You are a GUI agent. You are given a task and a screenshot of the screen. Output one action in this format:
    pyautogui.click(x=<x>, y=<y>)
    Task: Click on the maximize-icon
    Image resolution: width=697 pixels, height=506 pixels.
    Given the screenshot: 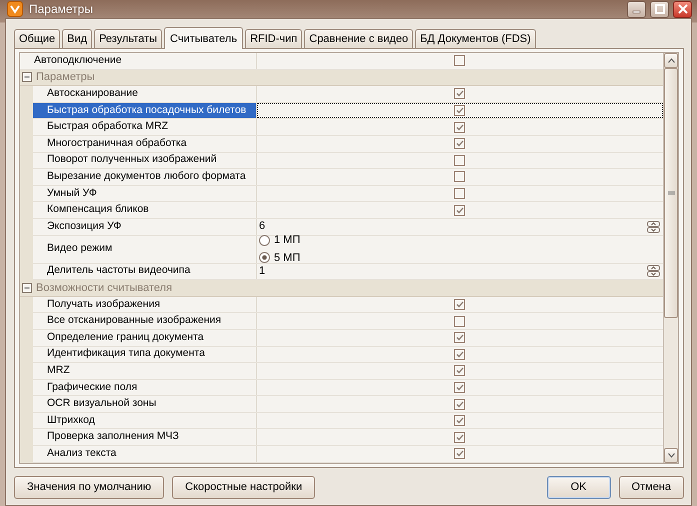 What is the action you would take?
    pyautogui.click(x=659, y=9)
    